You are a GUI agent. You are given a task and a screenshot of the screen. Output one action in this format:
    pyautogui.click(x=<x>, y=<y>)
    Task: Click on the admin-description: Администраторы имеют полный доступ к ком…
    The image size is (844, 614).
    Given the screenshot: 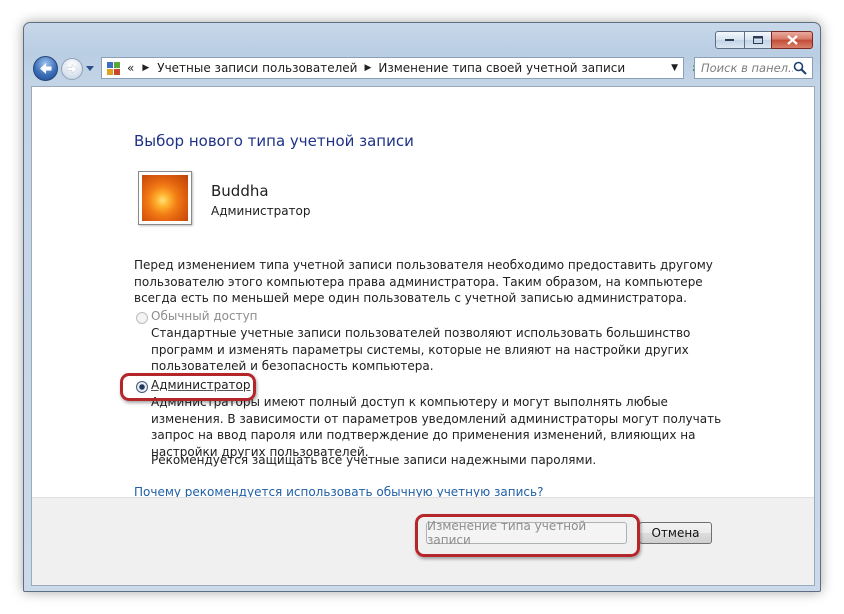 What is the action you would take?
    pyautogui.click(x=436, y=427)
    